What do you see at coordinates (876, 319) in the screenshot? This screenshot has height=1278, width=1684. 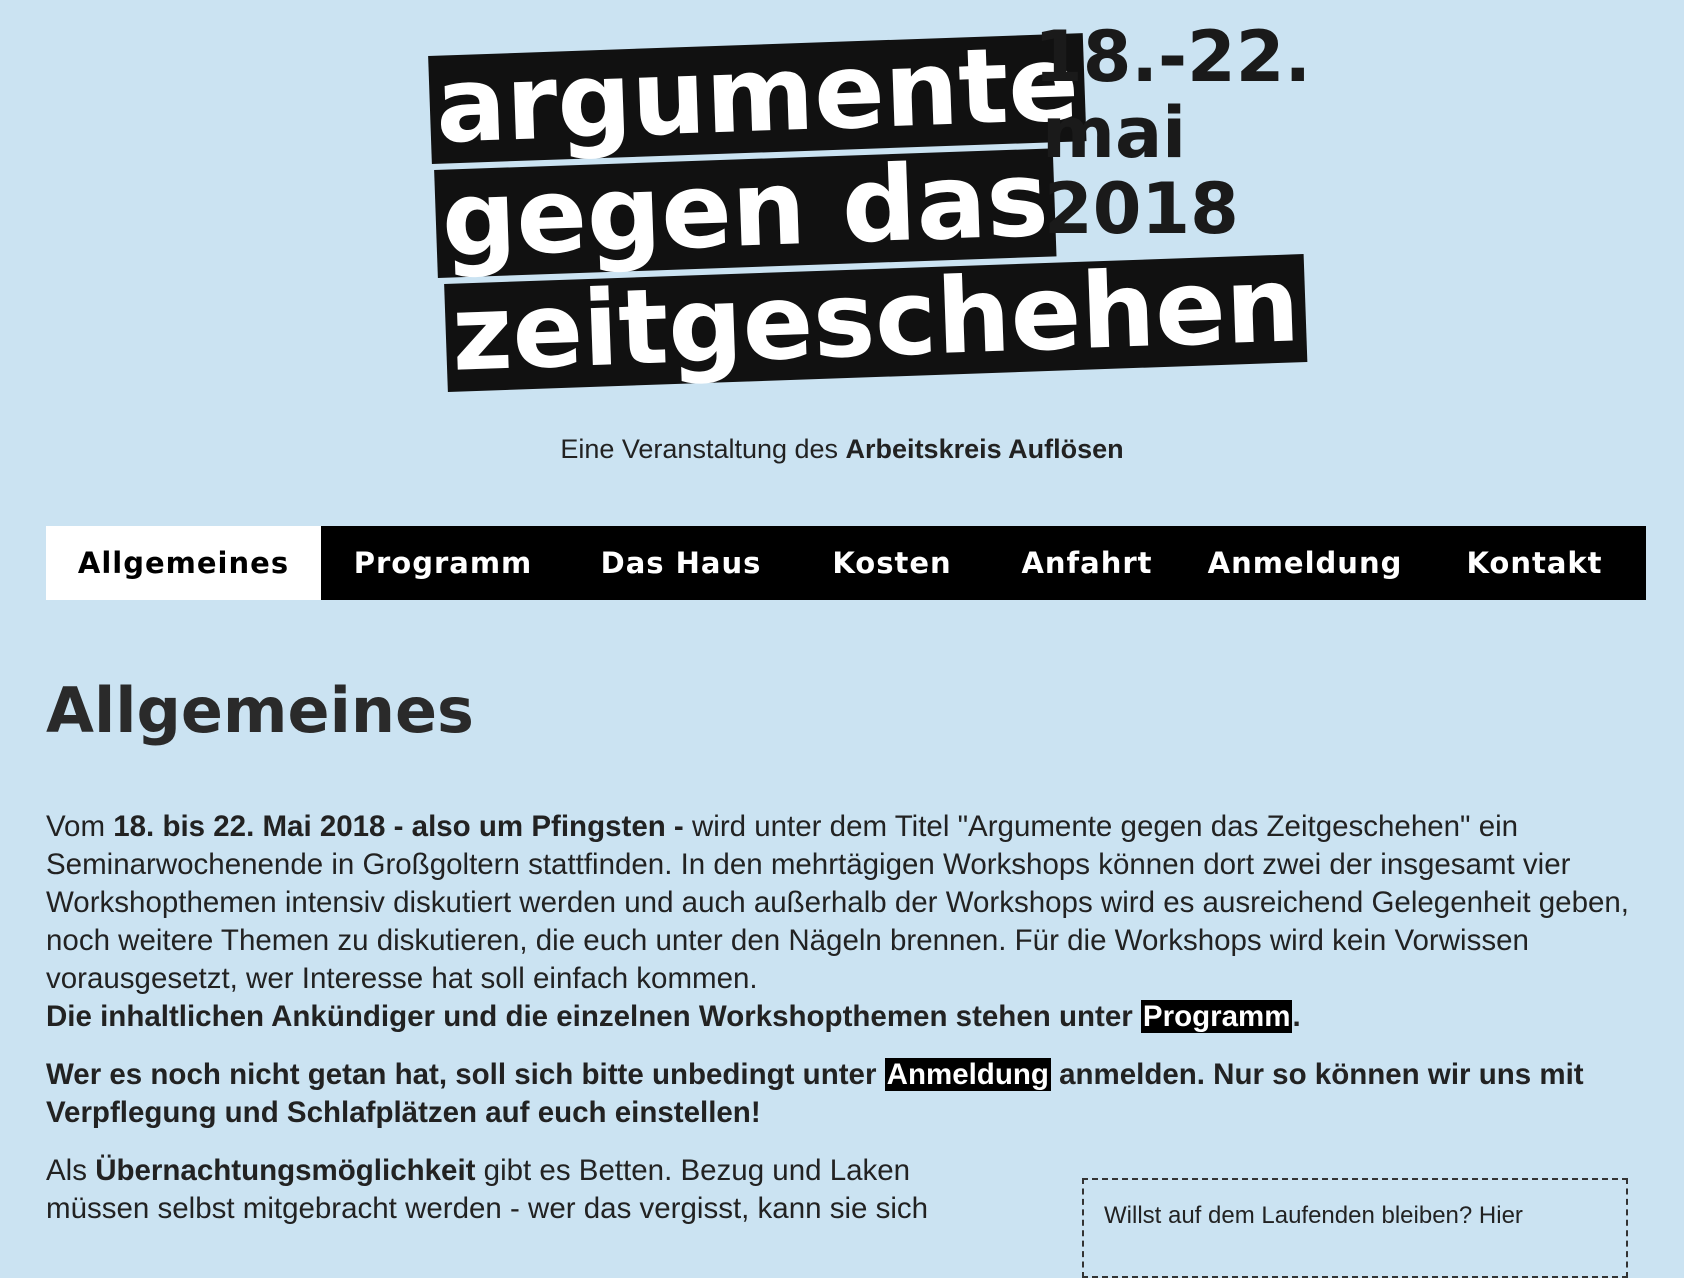 I see `logo-line-zeitgeschehen: zeitgeschehen` at bounding box center [876, 319].